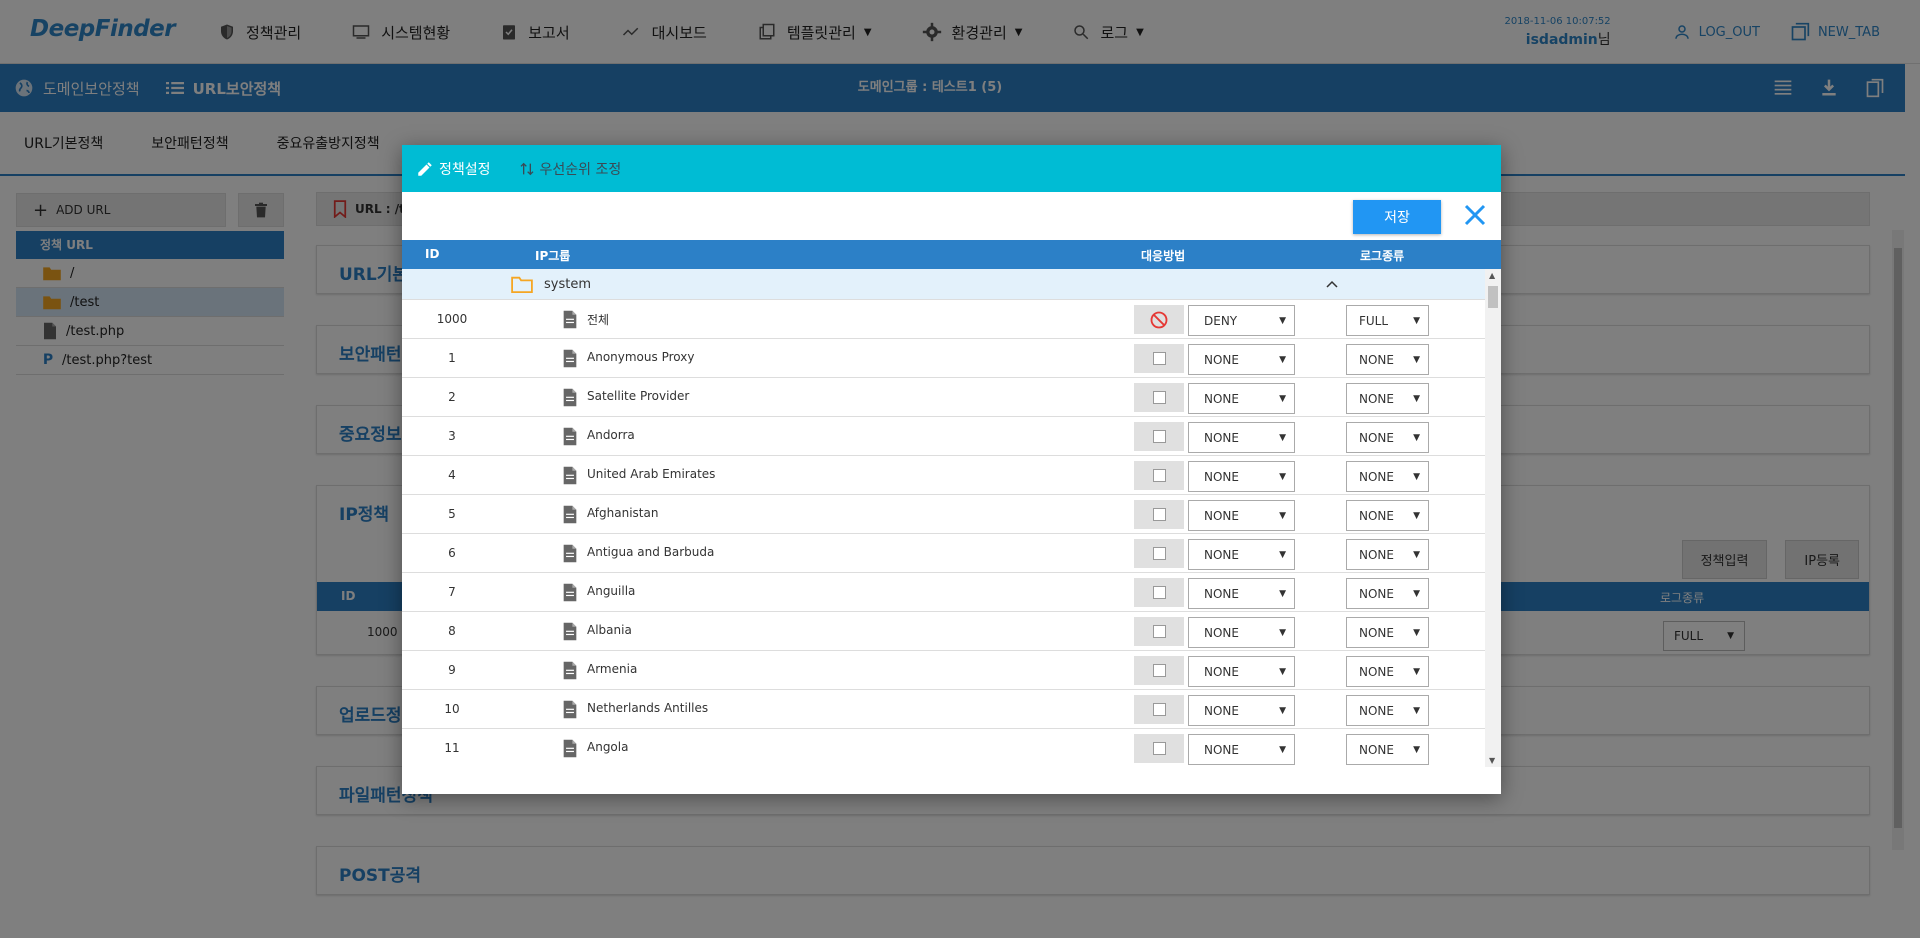 The width and height of the screenshot is (1920, 938). Describe the element at coordinates (651, 552) in the screenshot. I see `row-name: Antigua and Barbuda` at that location.